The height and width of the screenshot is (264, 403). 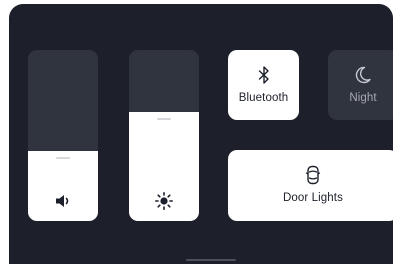 I want to click on home-indicator, so click(x=211, y=260).